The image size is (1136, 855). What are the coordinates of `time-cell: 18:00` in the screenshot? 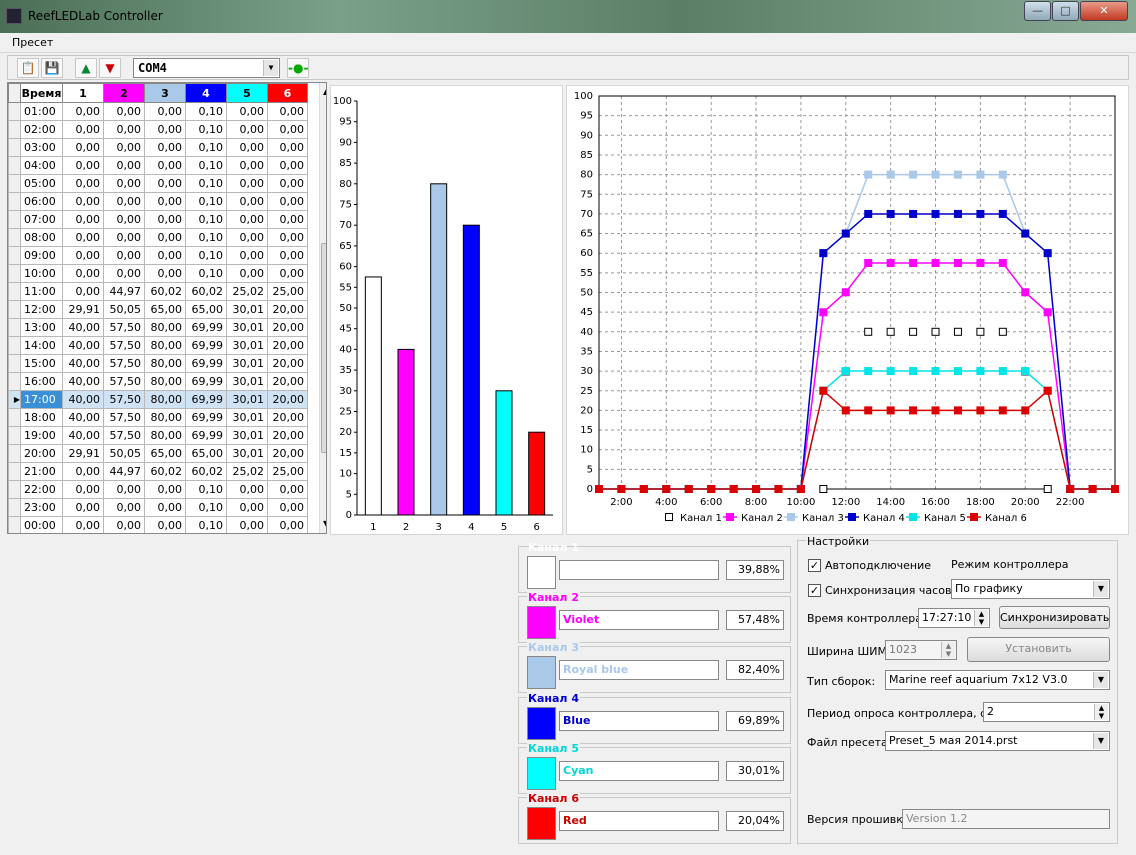 It's located at (41, 417).